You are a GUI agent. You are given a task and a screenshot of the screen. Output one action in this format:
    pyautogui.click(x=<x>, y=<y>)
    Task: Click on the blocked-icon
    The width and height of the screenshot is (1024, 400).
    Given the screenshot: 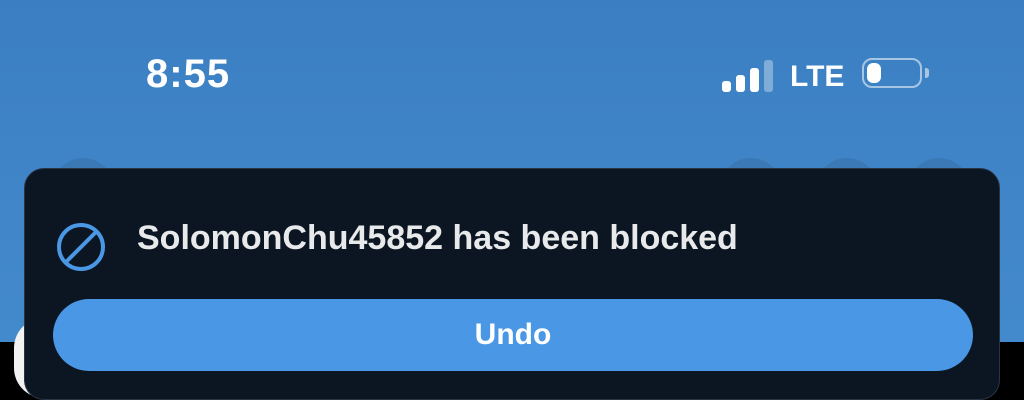 What is the action you would take?
    pyautogui.click(x=81, y=247)
    